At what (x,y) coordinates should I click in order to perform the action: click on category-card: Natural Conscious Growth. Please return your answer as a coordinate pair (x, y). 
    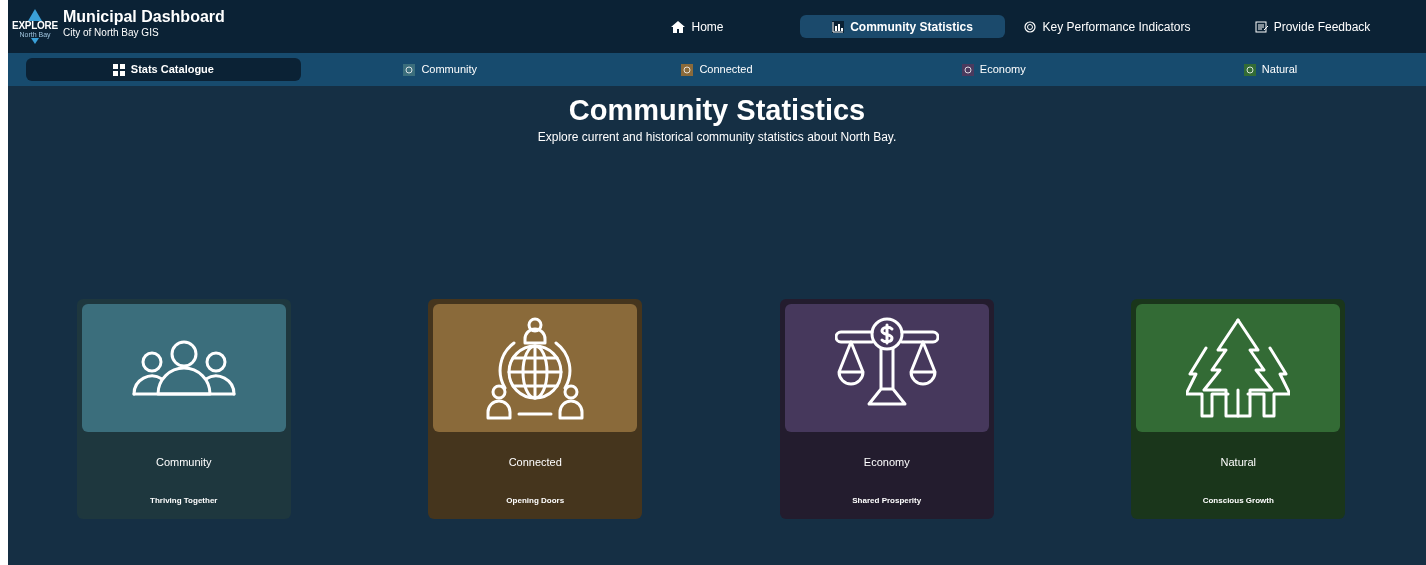
    Looking at the image, I should click on (1238, 409).